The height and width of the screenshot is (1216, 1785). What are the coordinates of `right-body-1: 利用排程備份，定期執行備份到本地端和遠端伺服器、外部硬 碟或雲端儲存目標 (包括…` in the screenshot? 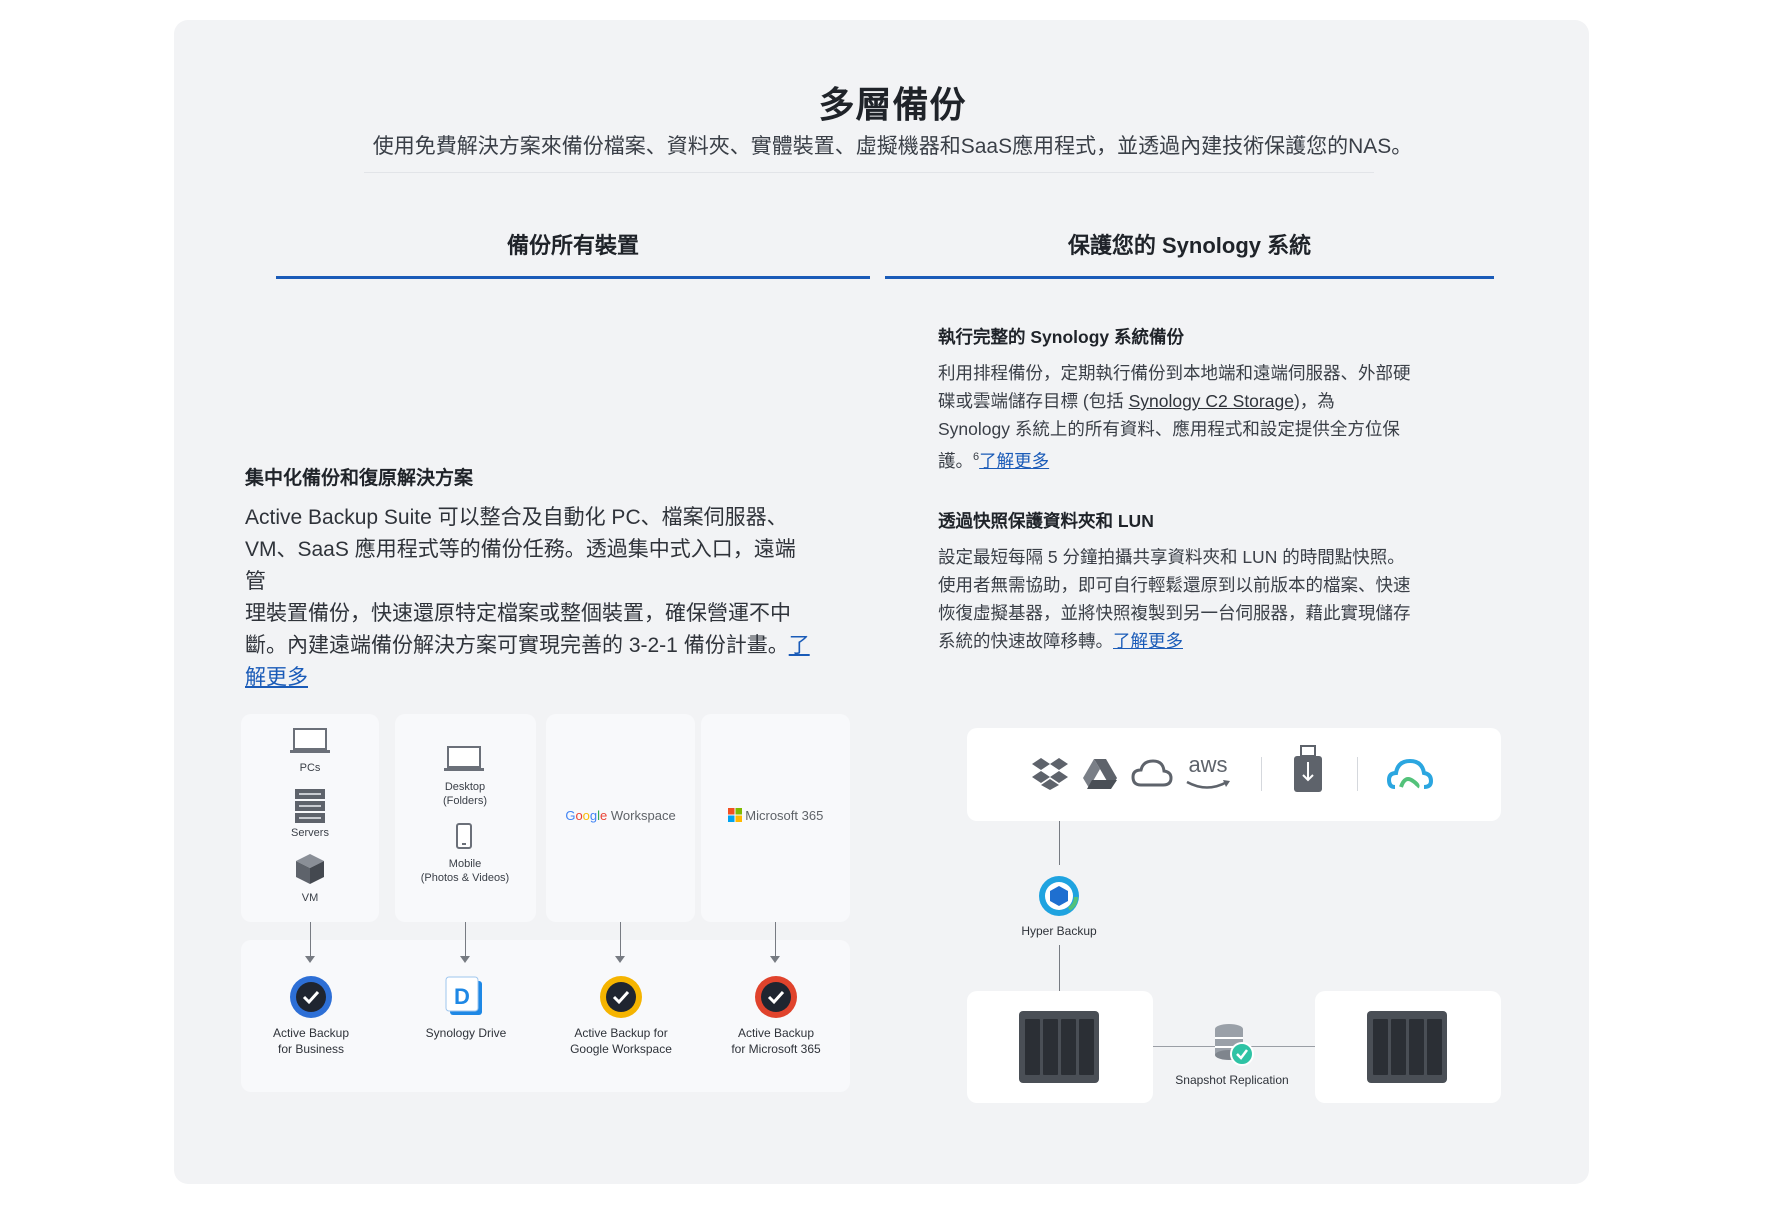 It's located at (1174, 417).